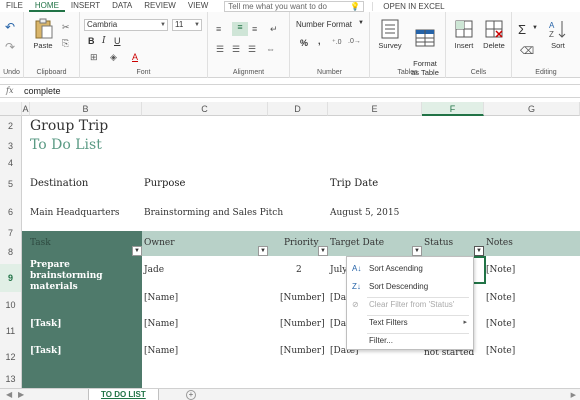 This screenshot has width=580, height=400. Describe the element at coordinates (479, 251) in the screenshot. I see `filter-dropdown-status: ▼` at that location.